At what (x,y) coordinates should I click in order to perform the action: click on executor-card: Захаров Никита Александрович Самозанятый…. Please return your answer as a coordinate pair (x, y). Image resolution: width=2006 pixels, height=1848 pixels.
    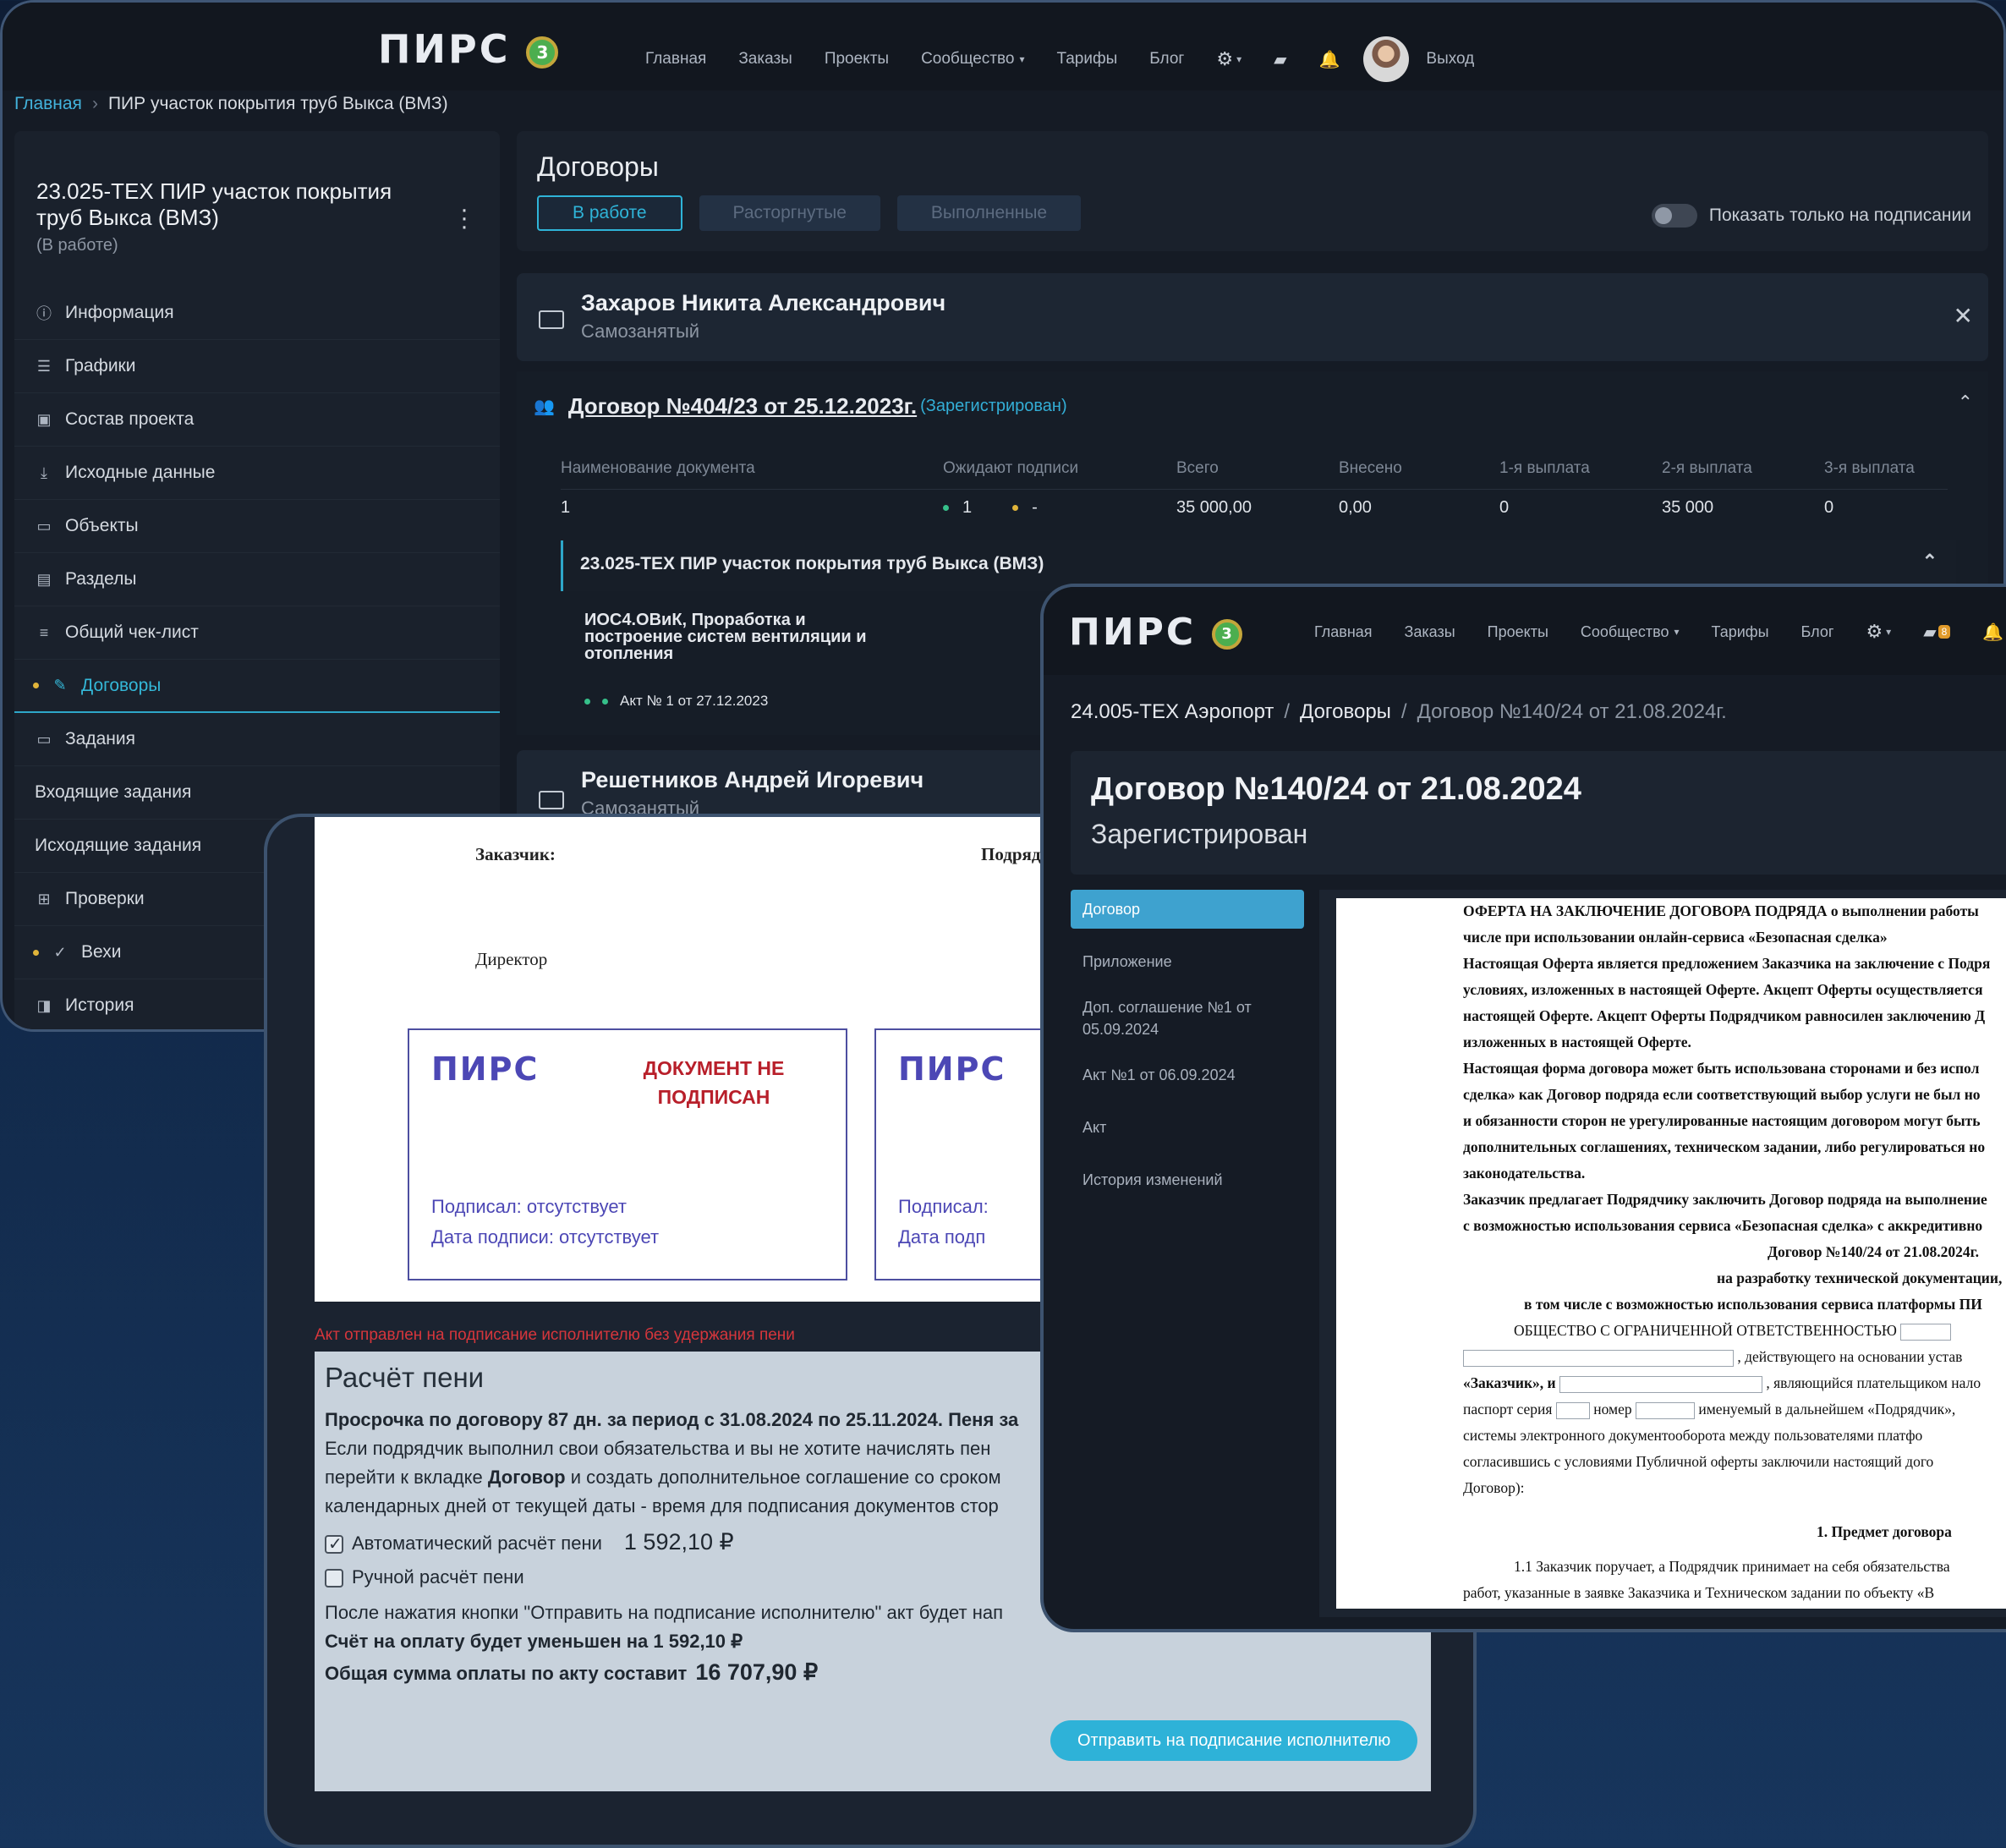
    Looking at the image, I should click on (1252, 317).